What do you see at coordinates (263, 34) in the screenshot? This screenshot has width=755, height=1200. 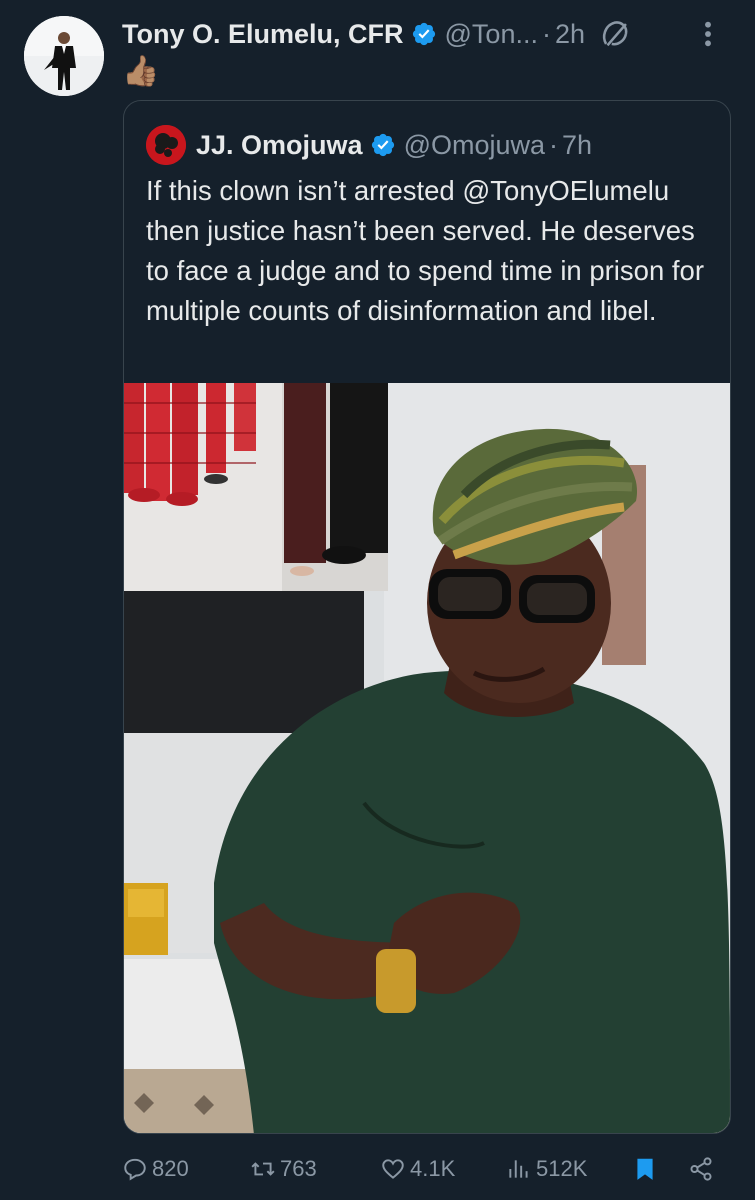 I see `author-name: Tony O. Elumelu, CFR` at bounding box center [263, 34].